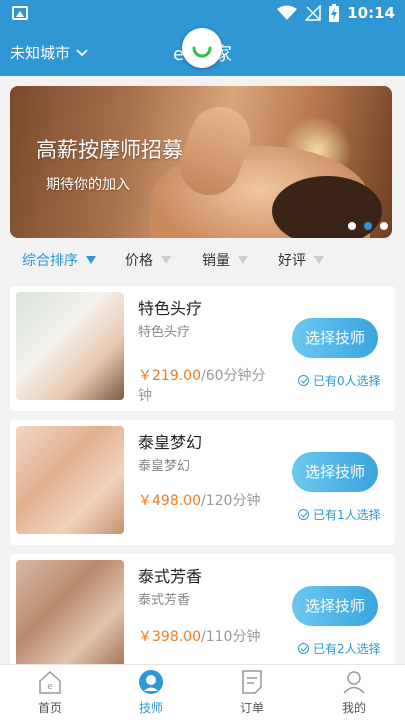 Image resolution: width=405 pixels, height=720 pixels. I want to click on technician-icon, so click(151, 682).